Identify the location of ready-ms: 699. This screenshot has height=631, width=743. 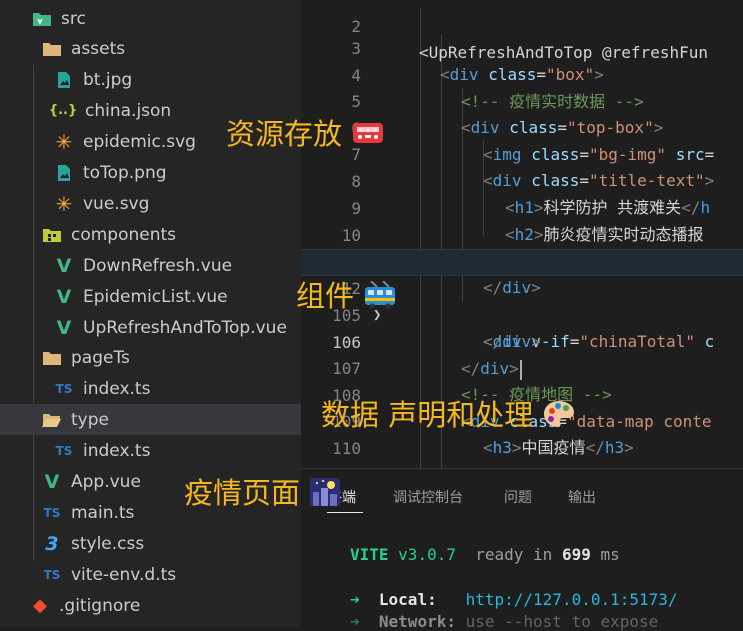
(576, 554).